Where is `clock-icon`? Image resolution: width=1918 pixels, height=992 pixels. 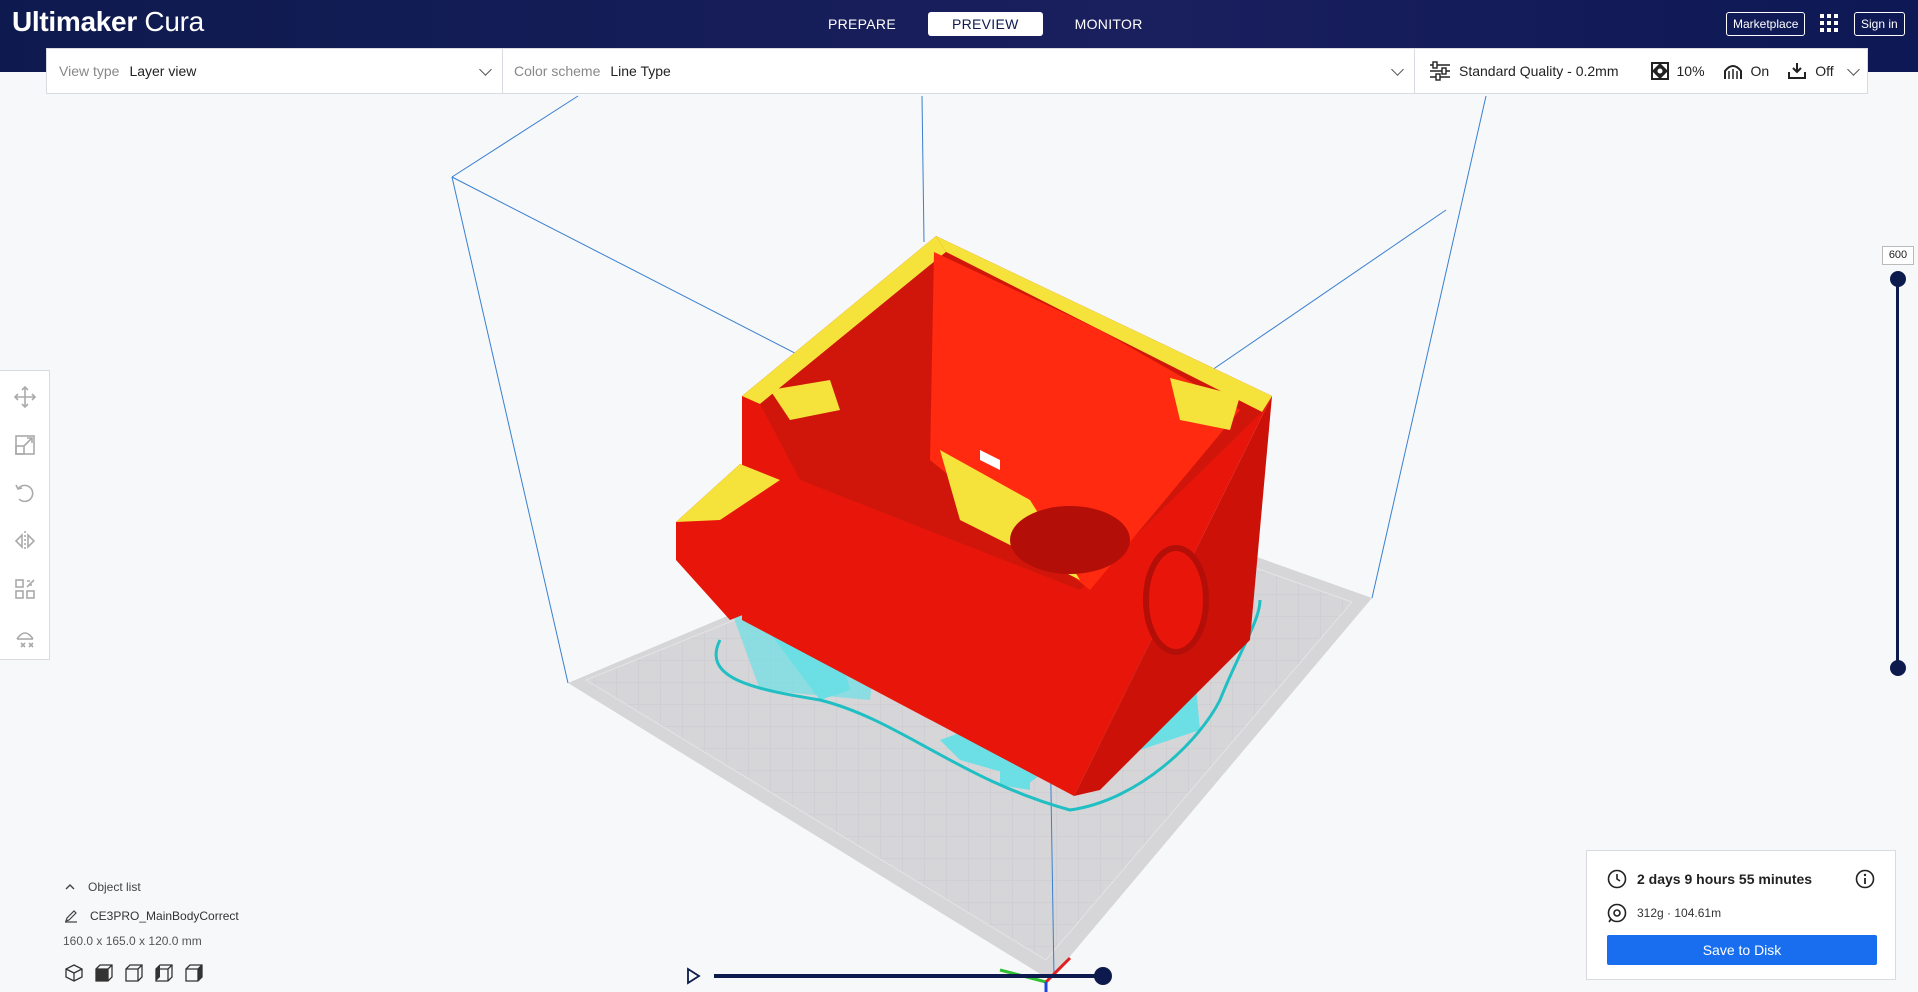
clock-icon is located at coordinates (1617, 879).